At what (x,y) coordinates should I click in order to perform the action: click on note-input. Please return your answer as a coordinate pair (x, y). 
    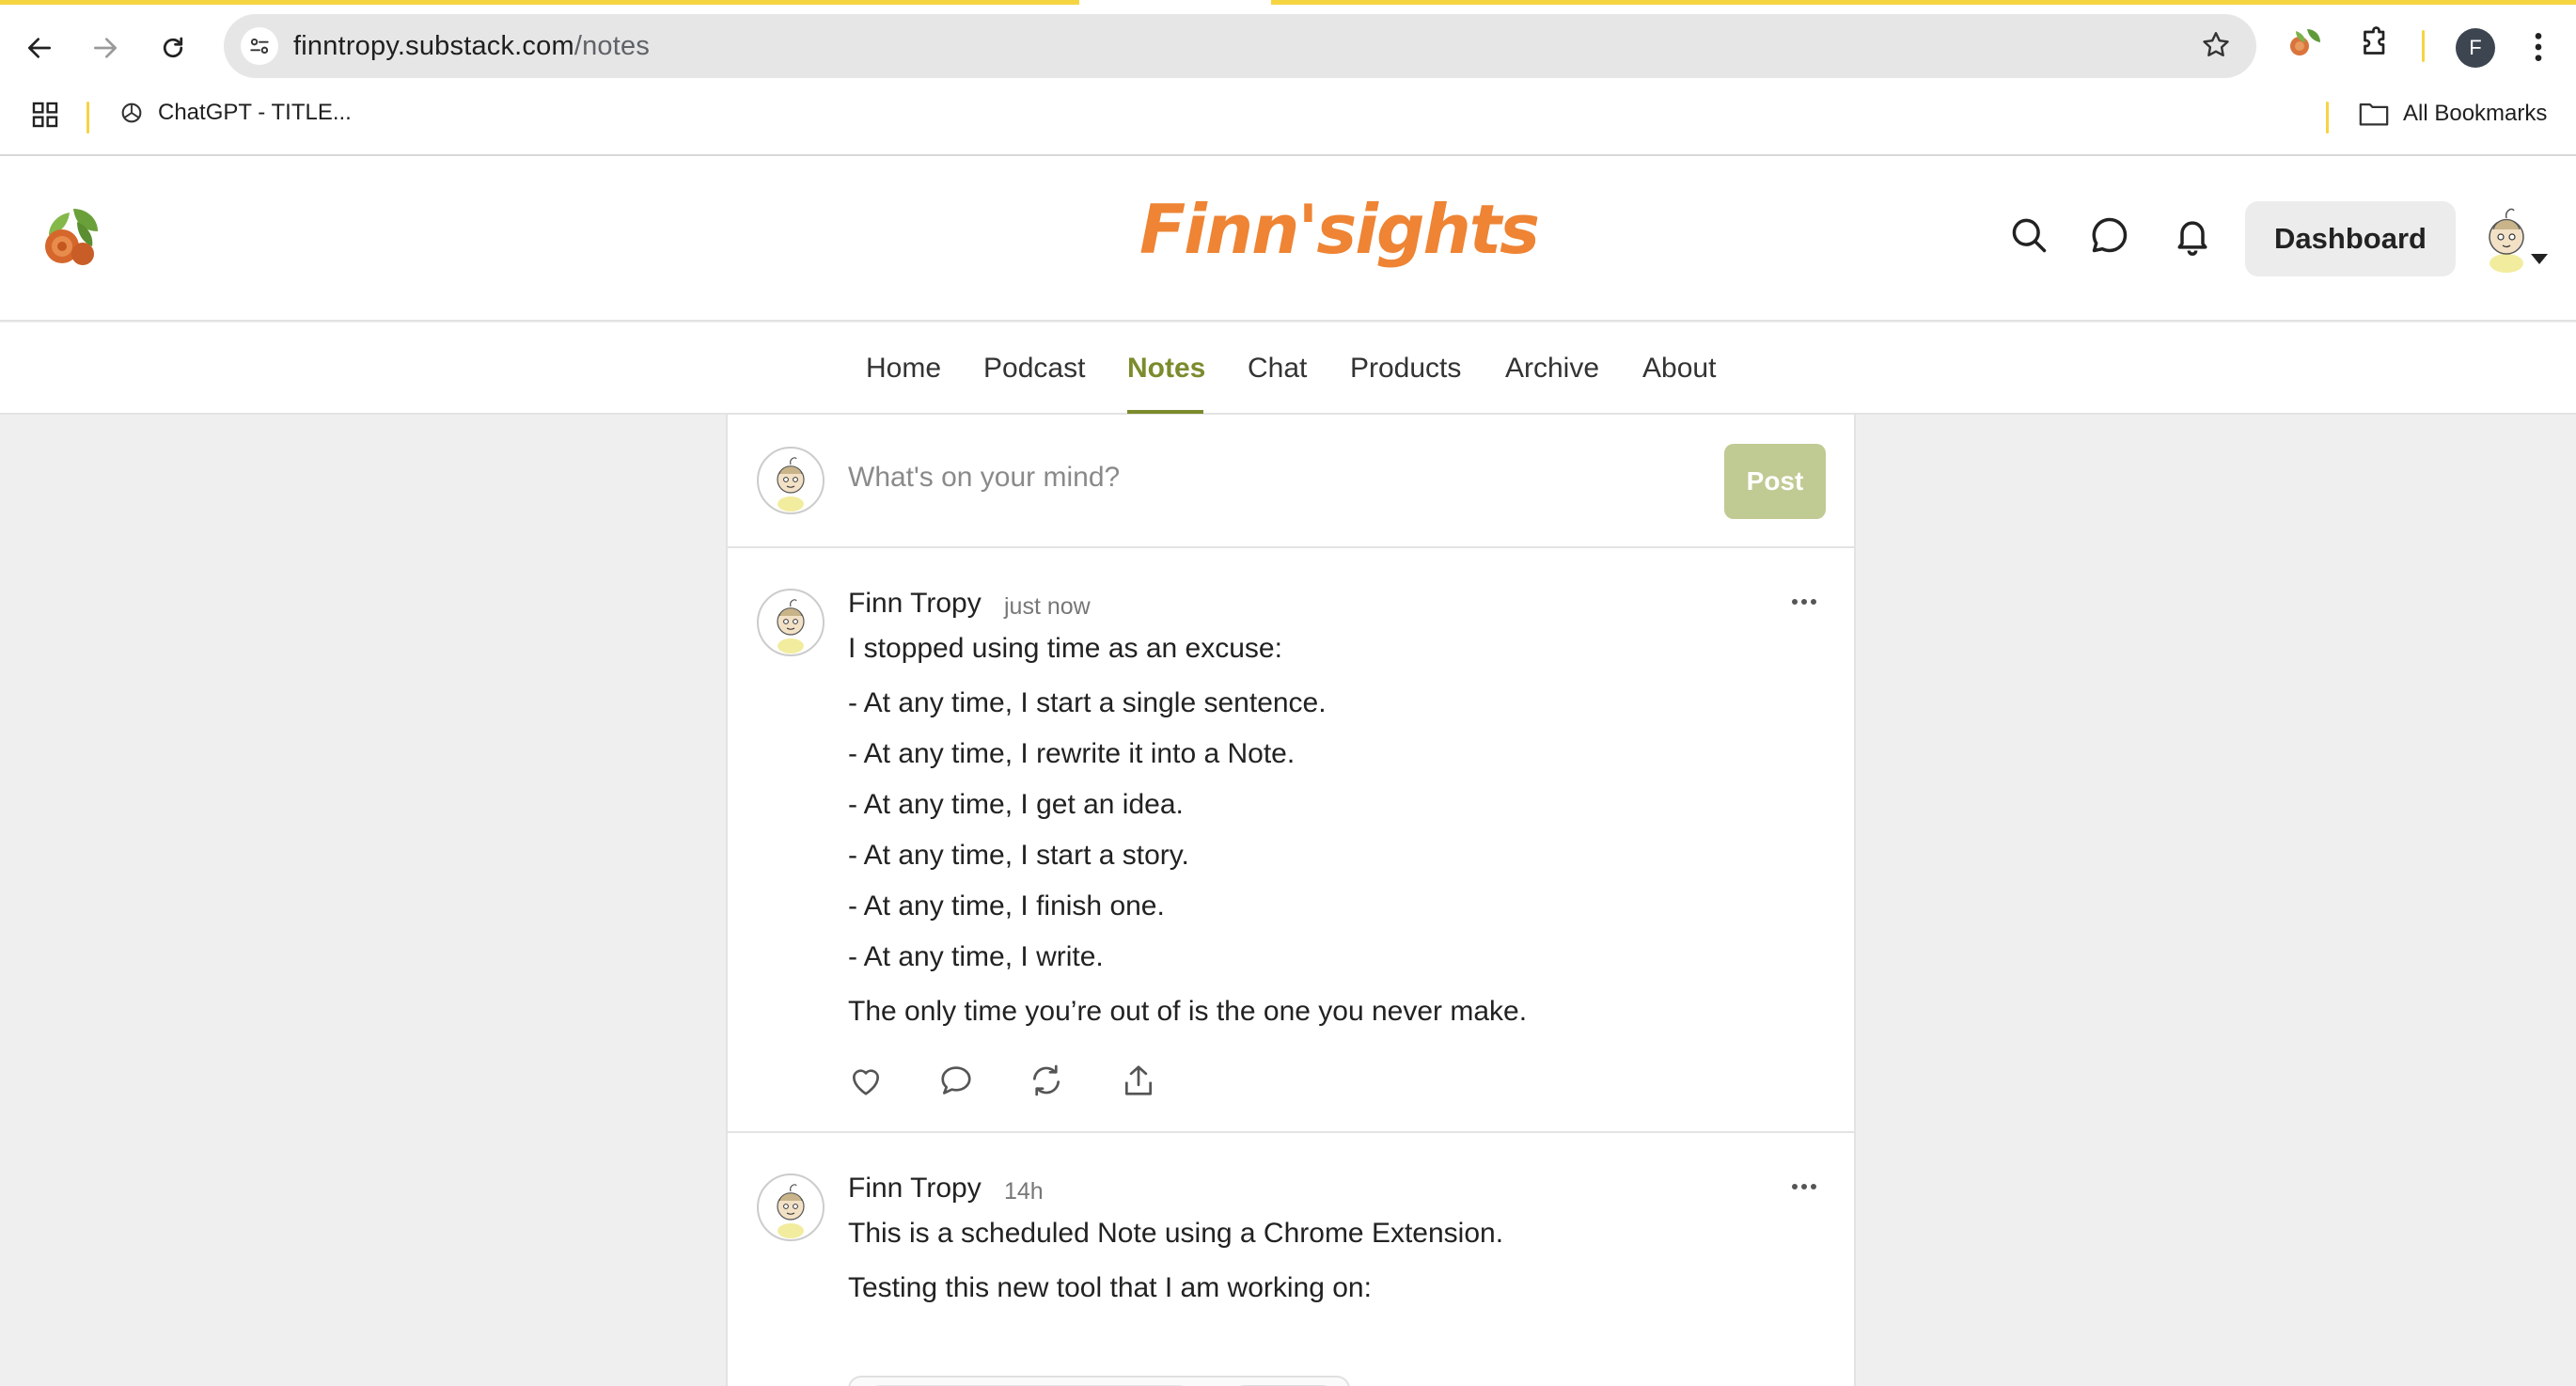
    Looking at the image, I should click on (1262, 478).